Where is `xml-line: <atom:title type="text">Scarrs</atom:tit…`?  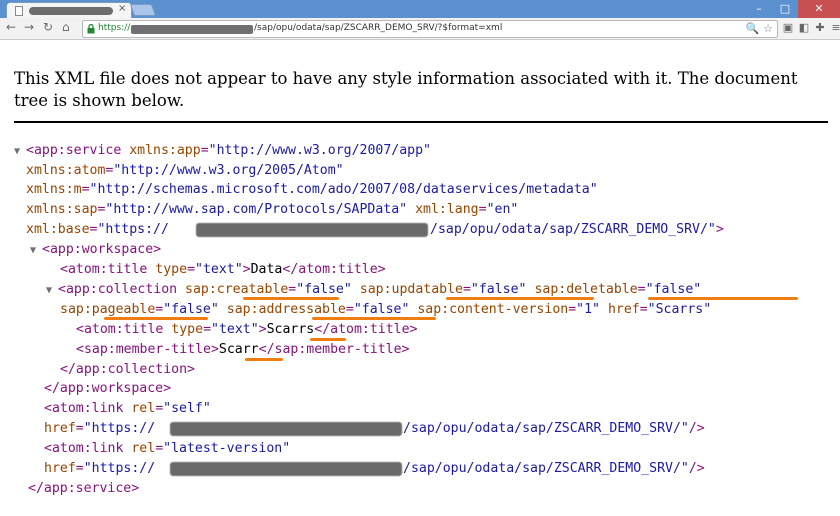
xml-line: <atom:title type="text">Scarrs</atom:tit… is located at coordinates (246, 330).